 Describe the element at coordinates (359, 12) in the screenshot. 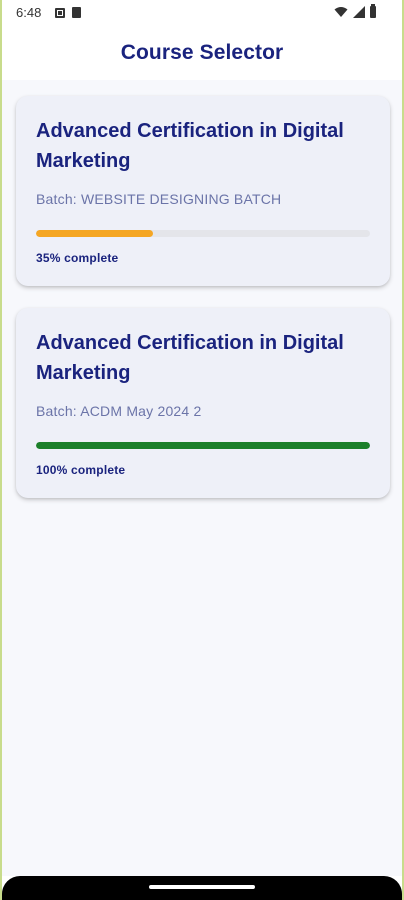

I see `signal-icon` at that location.